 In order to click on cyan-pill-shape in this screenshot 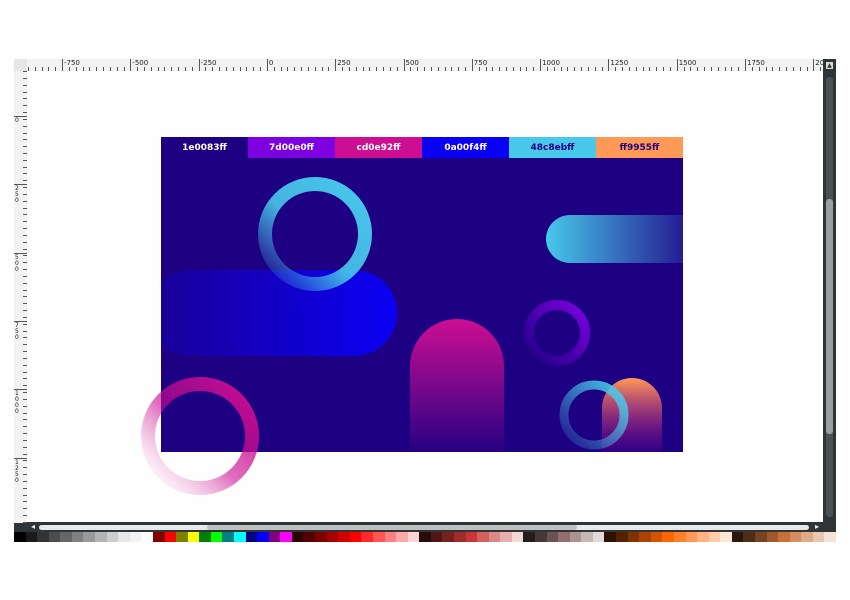, I will do `click(614, 239)`.